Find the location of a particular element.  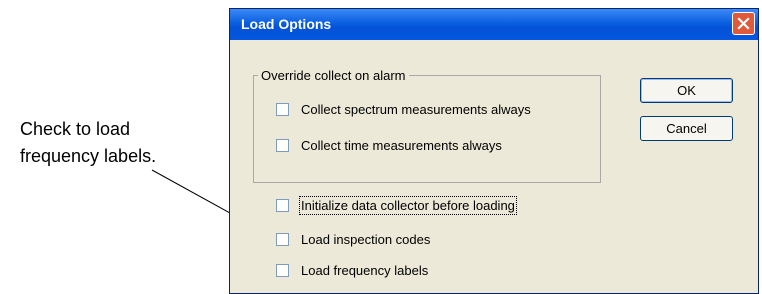

title-bar: Load Options is located at coordinates (494, 24).